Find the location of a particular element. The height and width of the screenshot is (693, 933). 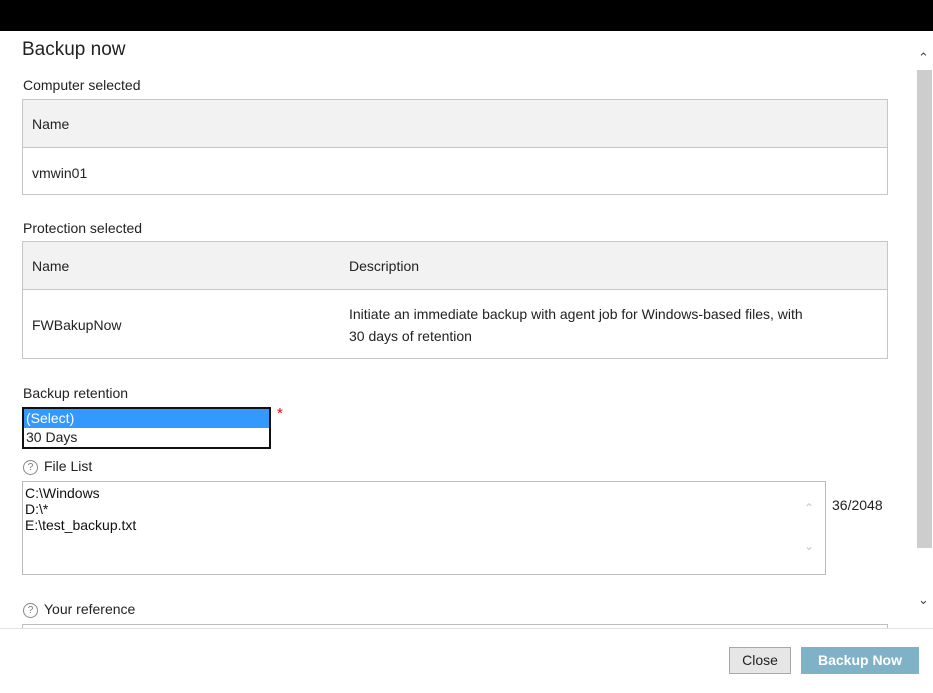

dialog-title: Backup now is located at coordinates (74, 49).